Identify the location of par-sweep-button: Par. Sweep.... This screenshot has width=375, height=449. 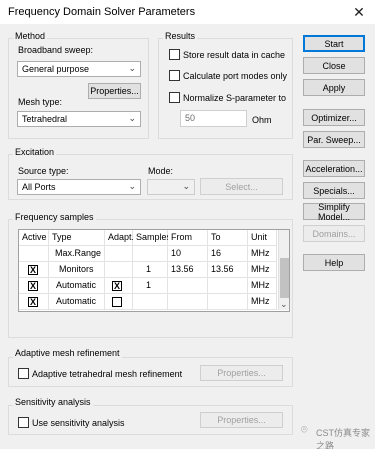
(334, 139).